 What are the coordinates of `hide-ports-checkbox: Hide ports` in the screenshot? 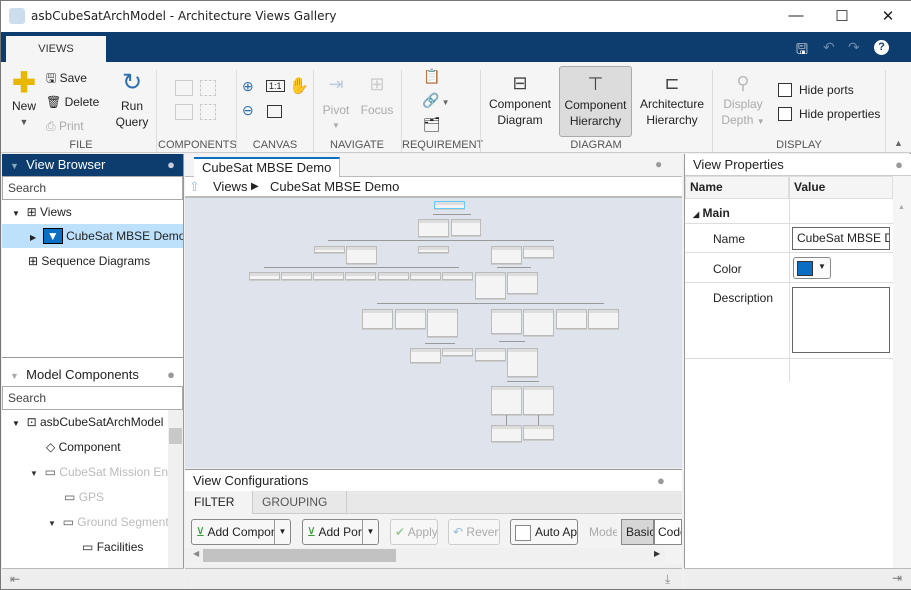 It's located at (816, 90).